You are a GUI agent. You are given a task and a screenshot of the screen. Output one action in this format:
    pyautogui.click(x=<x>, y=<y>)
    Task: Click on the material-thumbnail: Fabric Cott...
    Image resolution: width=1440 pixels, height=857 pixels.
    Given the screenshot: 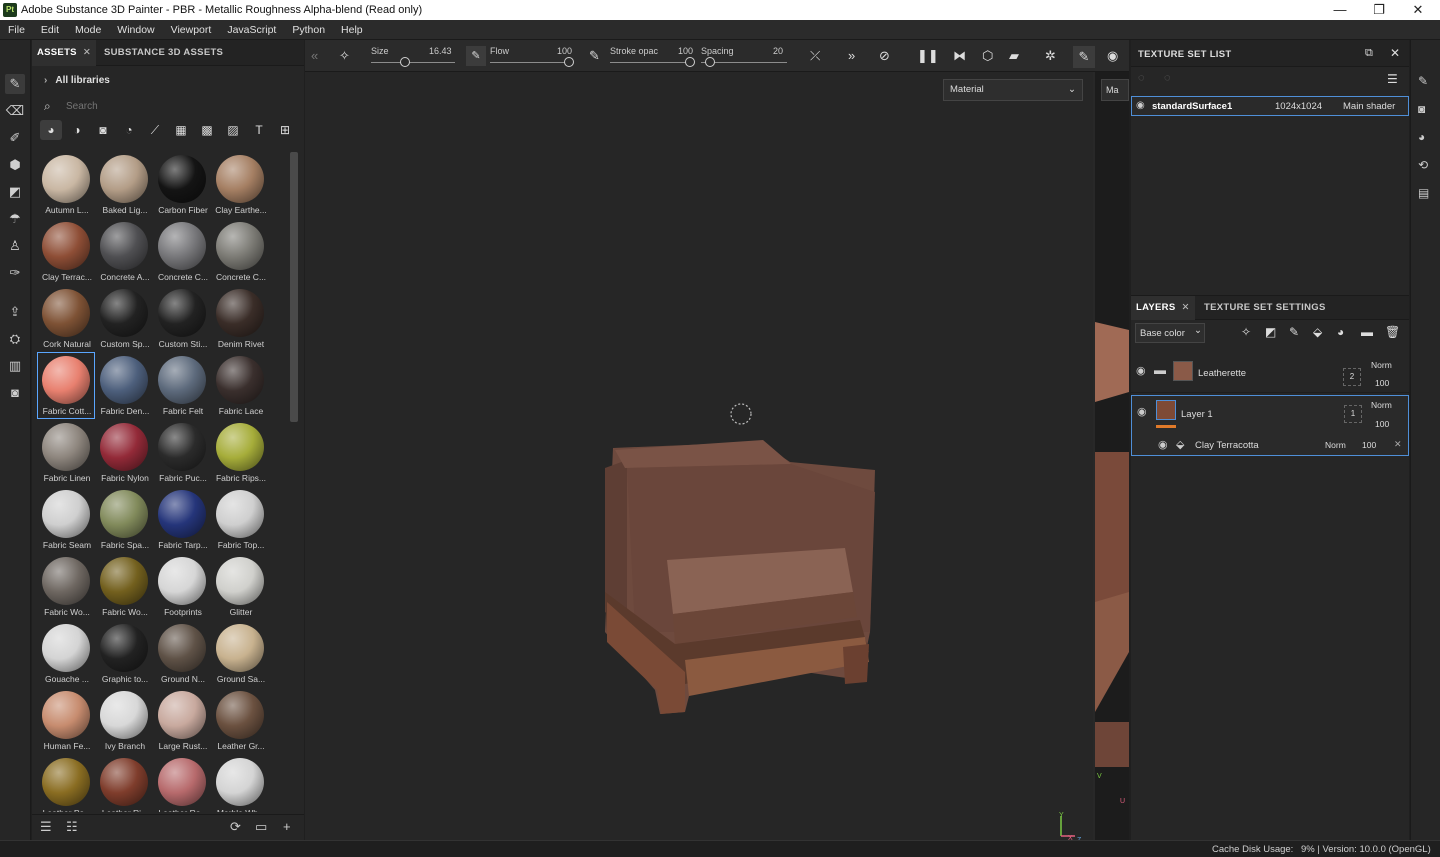 What is the action you would take?
    pyautogui.click(x=66, y=385)
    